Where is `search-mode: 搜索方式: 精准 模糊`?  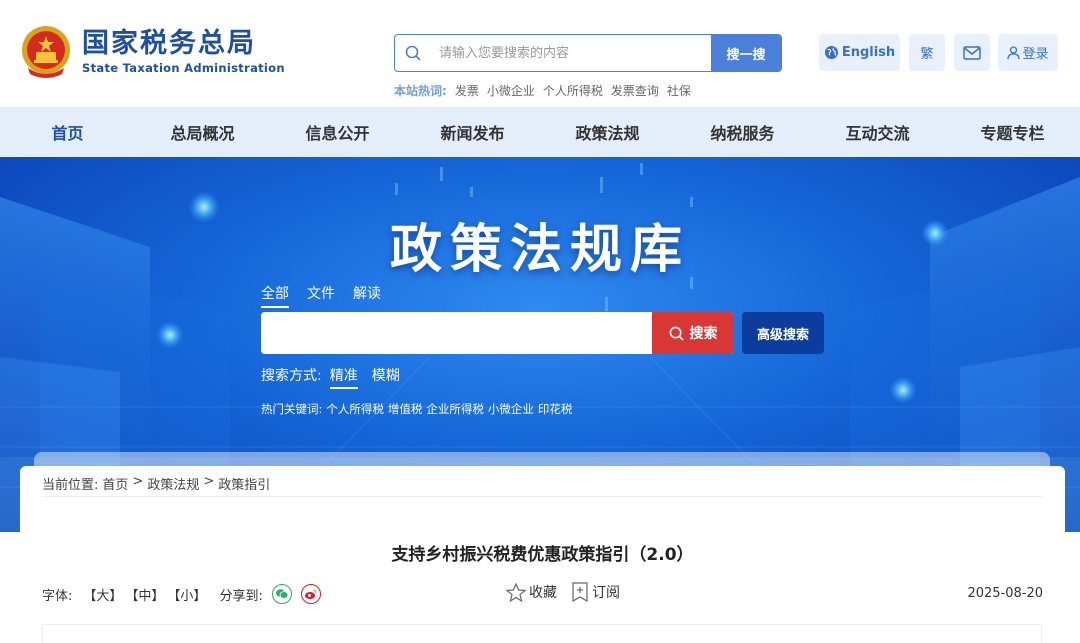 search-mode: 搜索方式: 精准 模糊 is located at coordinates (330, 377).